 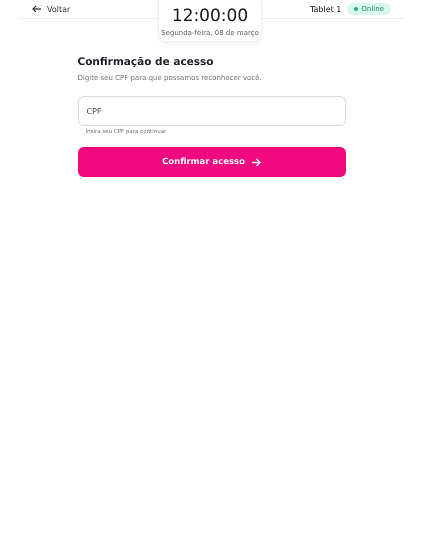 What do you see at coordinates (326, 9) in the screenshot?
I see `device-name: Tablet 1` at bounding box center [326, 9].